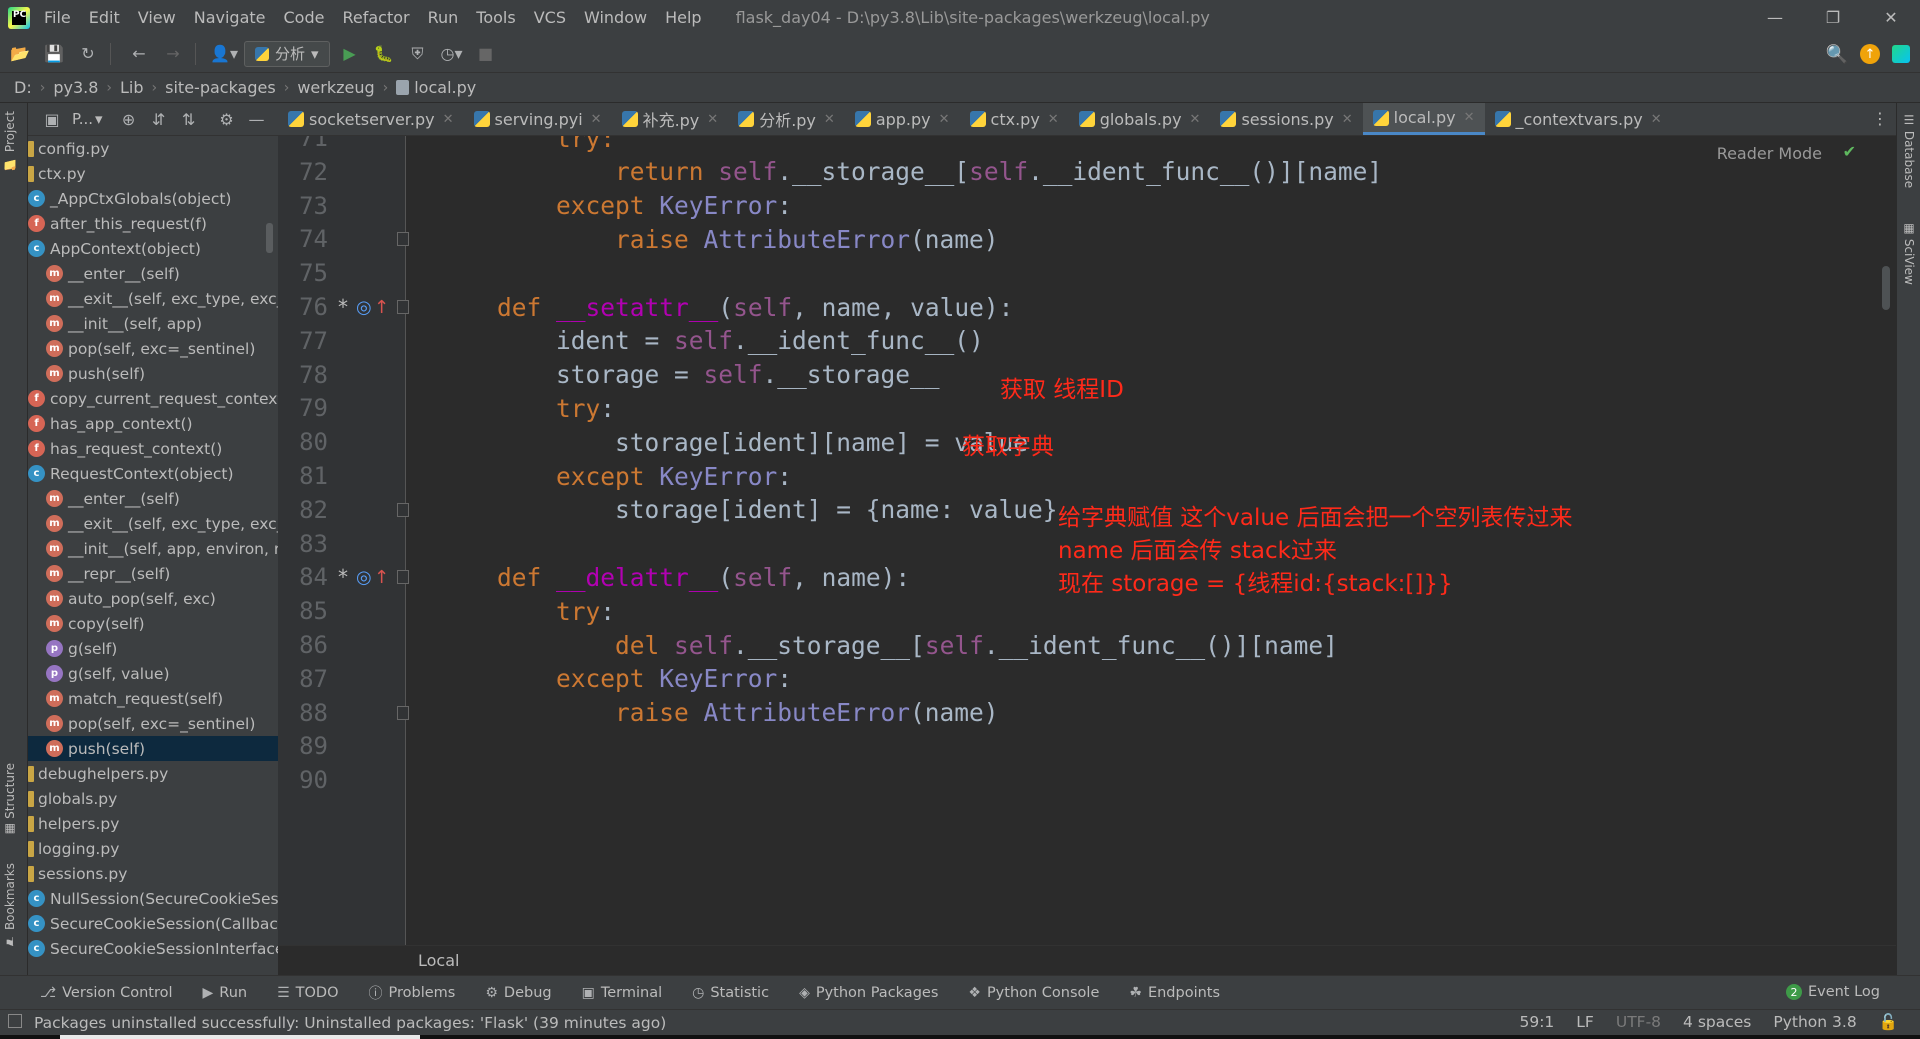 The image size is (1920, 1039). Describe the element at coordinates (381, 307) in the screenshot. I see `implements-arrow-icon: ↑` at that location.